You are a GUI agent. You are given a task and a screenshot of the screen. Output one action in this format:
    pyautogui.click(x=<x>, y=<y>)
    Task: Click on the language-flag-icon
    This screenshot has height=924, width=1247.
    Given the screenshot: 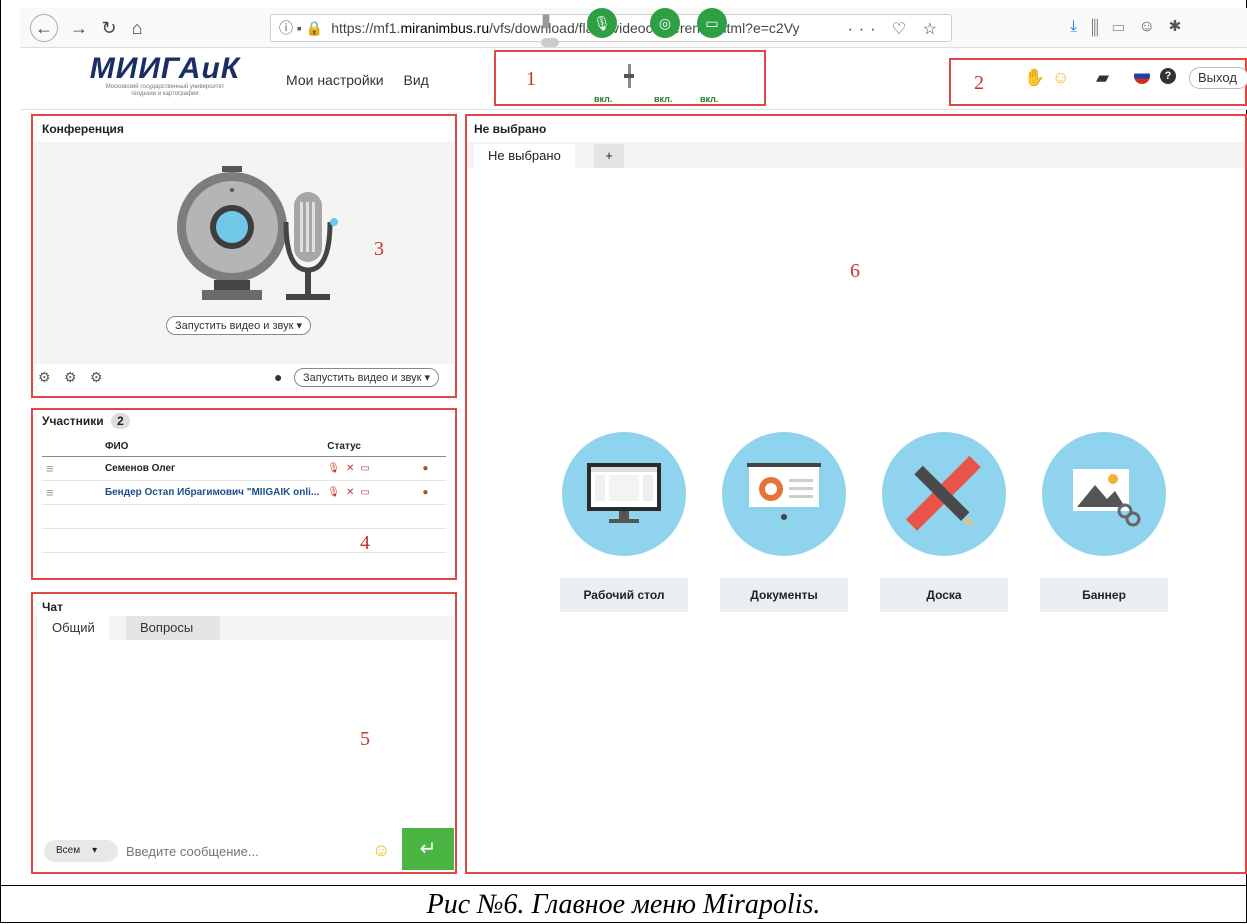 What is the action you would take?
    pyautogui.click(x=1142, y=76)
    